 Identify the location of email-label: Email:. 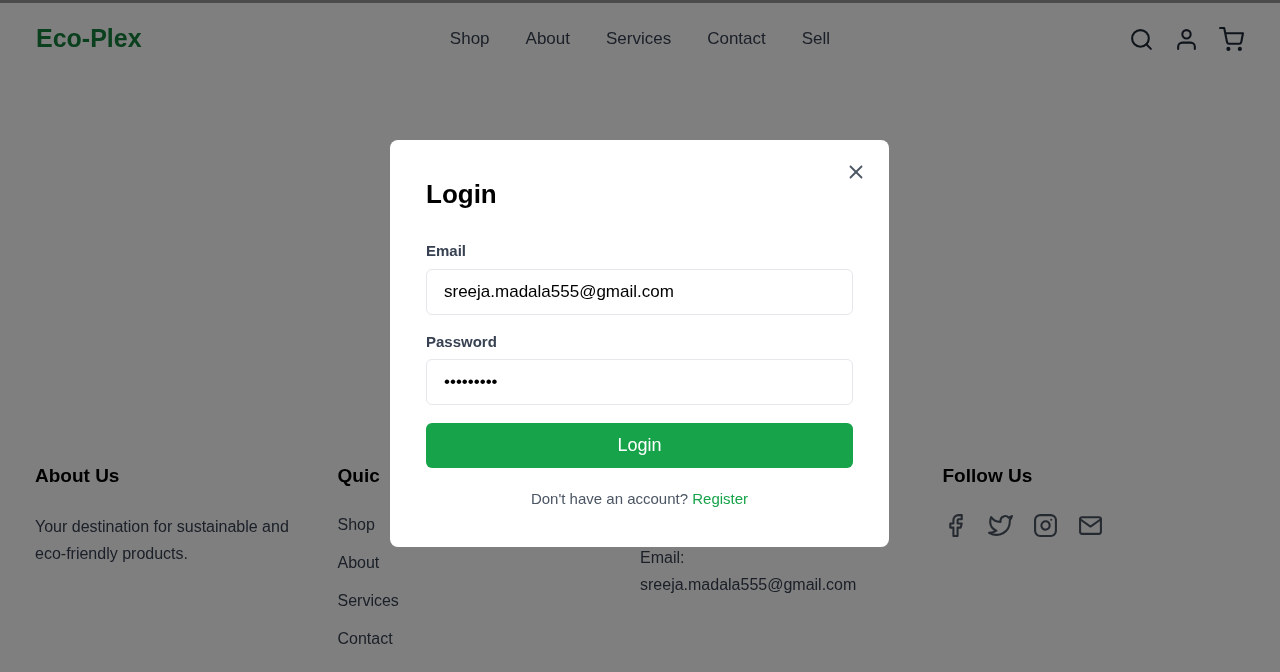
(663, 558).